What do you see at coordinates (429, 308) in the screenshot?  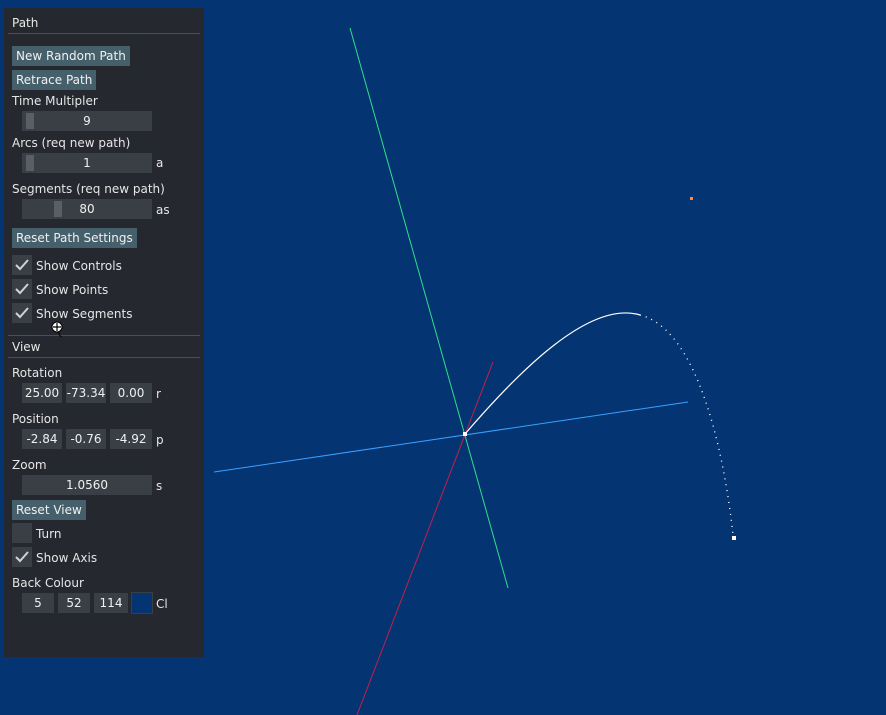 I see `y-axis-line` at bounding box center [429, 308].